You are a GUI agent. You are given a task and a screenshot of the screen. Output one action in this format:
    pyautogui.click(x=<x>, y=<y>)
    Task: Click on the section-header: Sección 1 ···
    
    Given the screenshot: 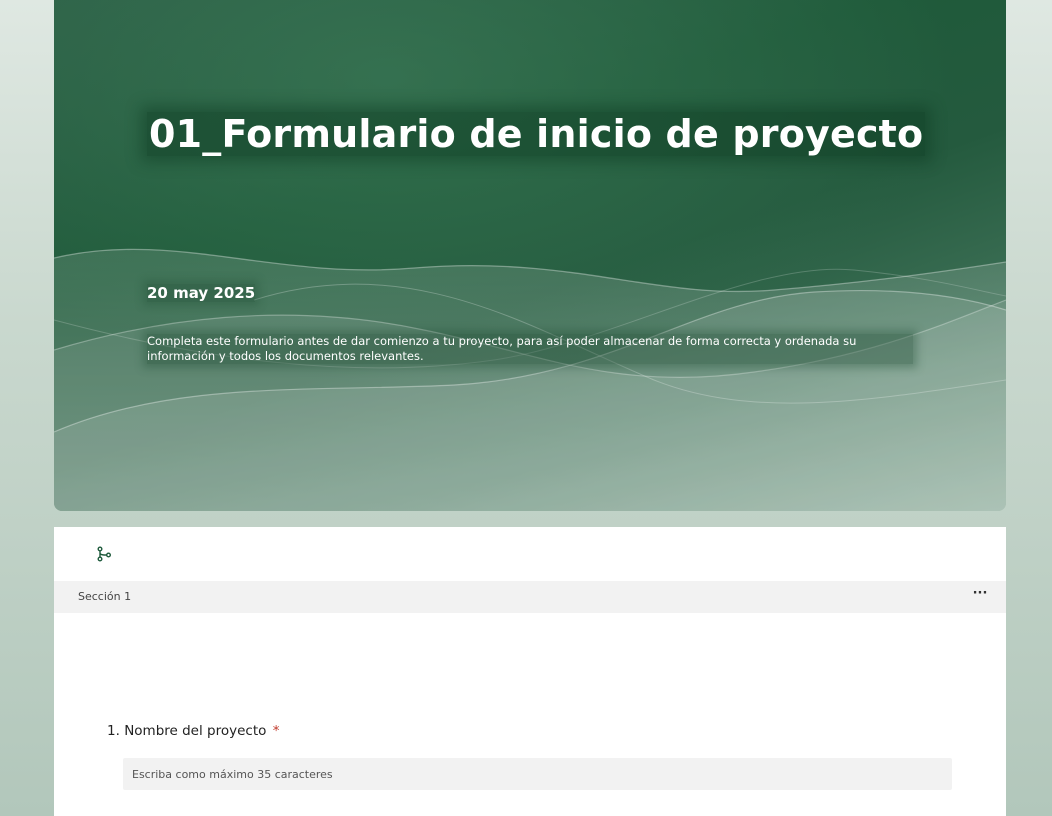 What is the action you would take?
    pyautogui.click(x=530, y=597)
    